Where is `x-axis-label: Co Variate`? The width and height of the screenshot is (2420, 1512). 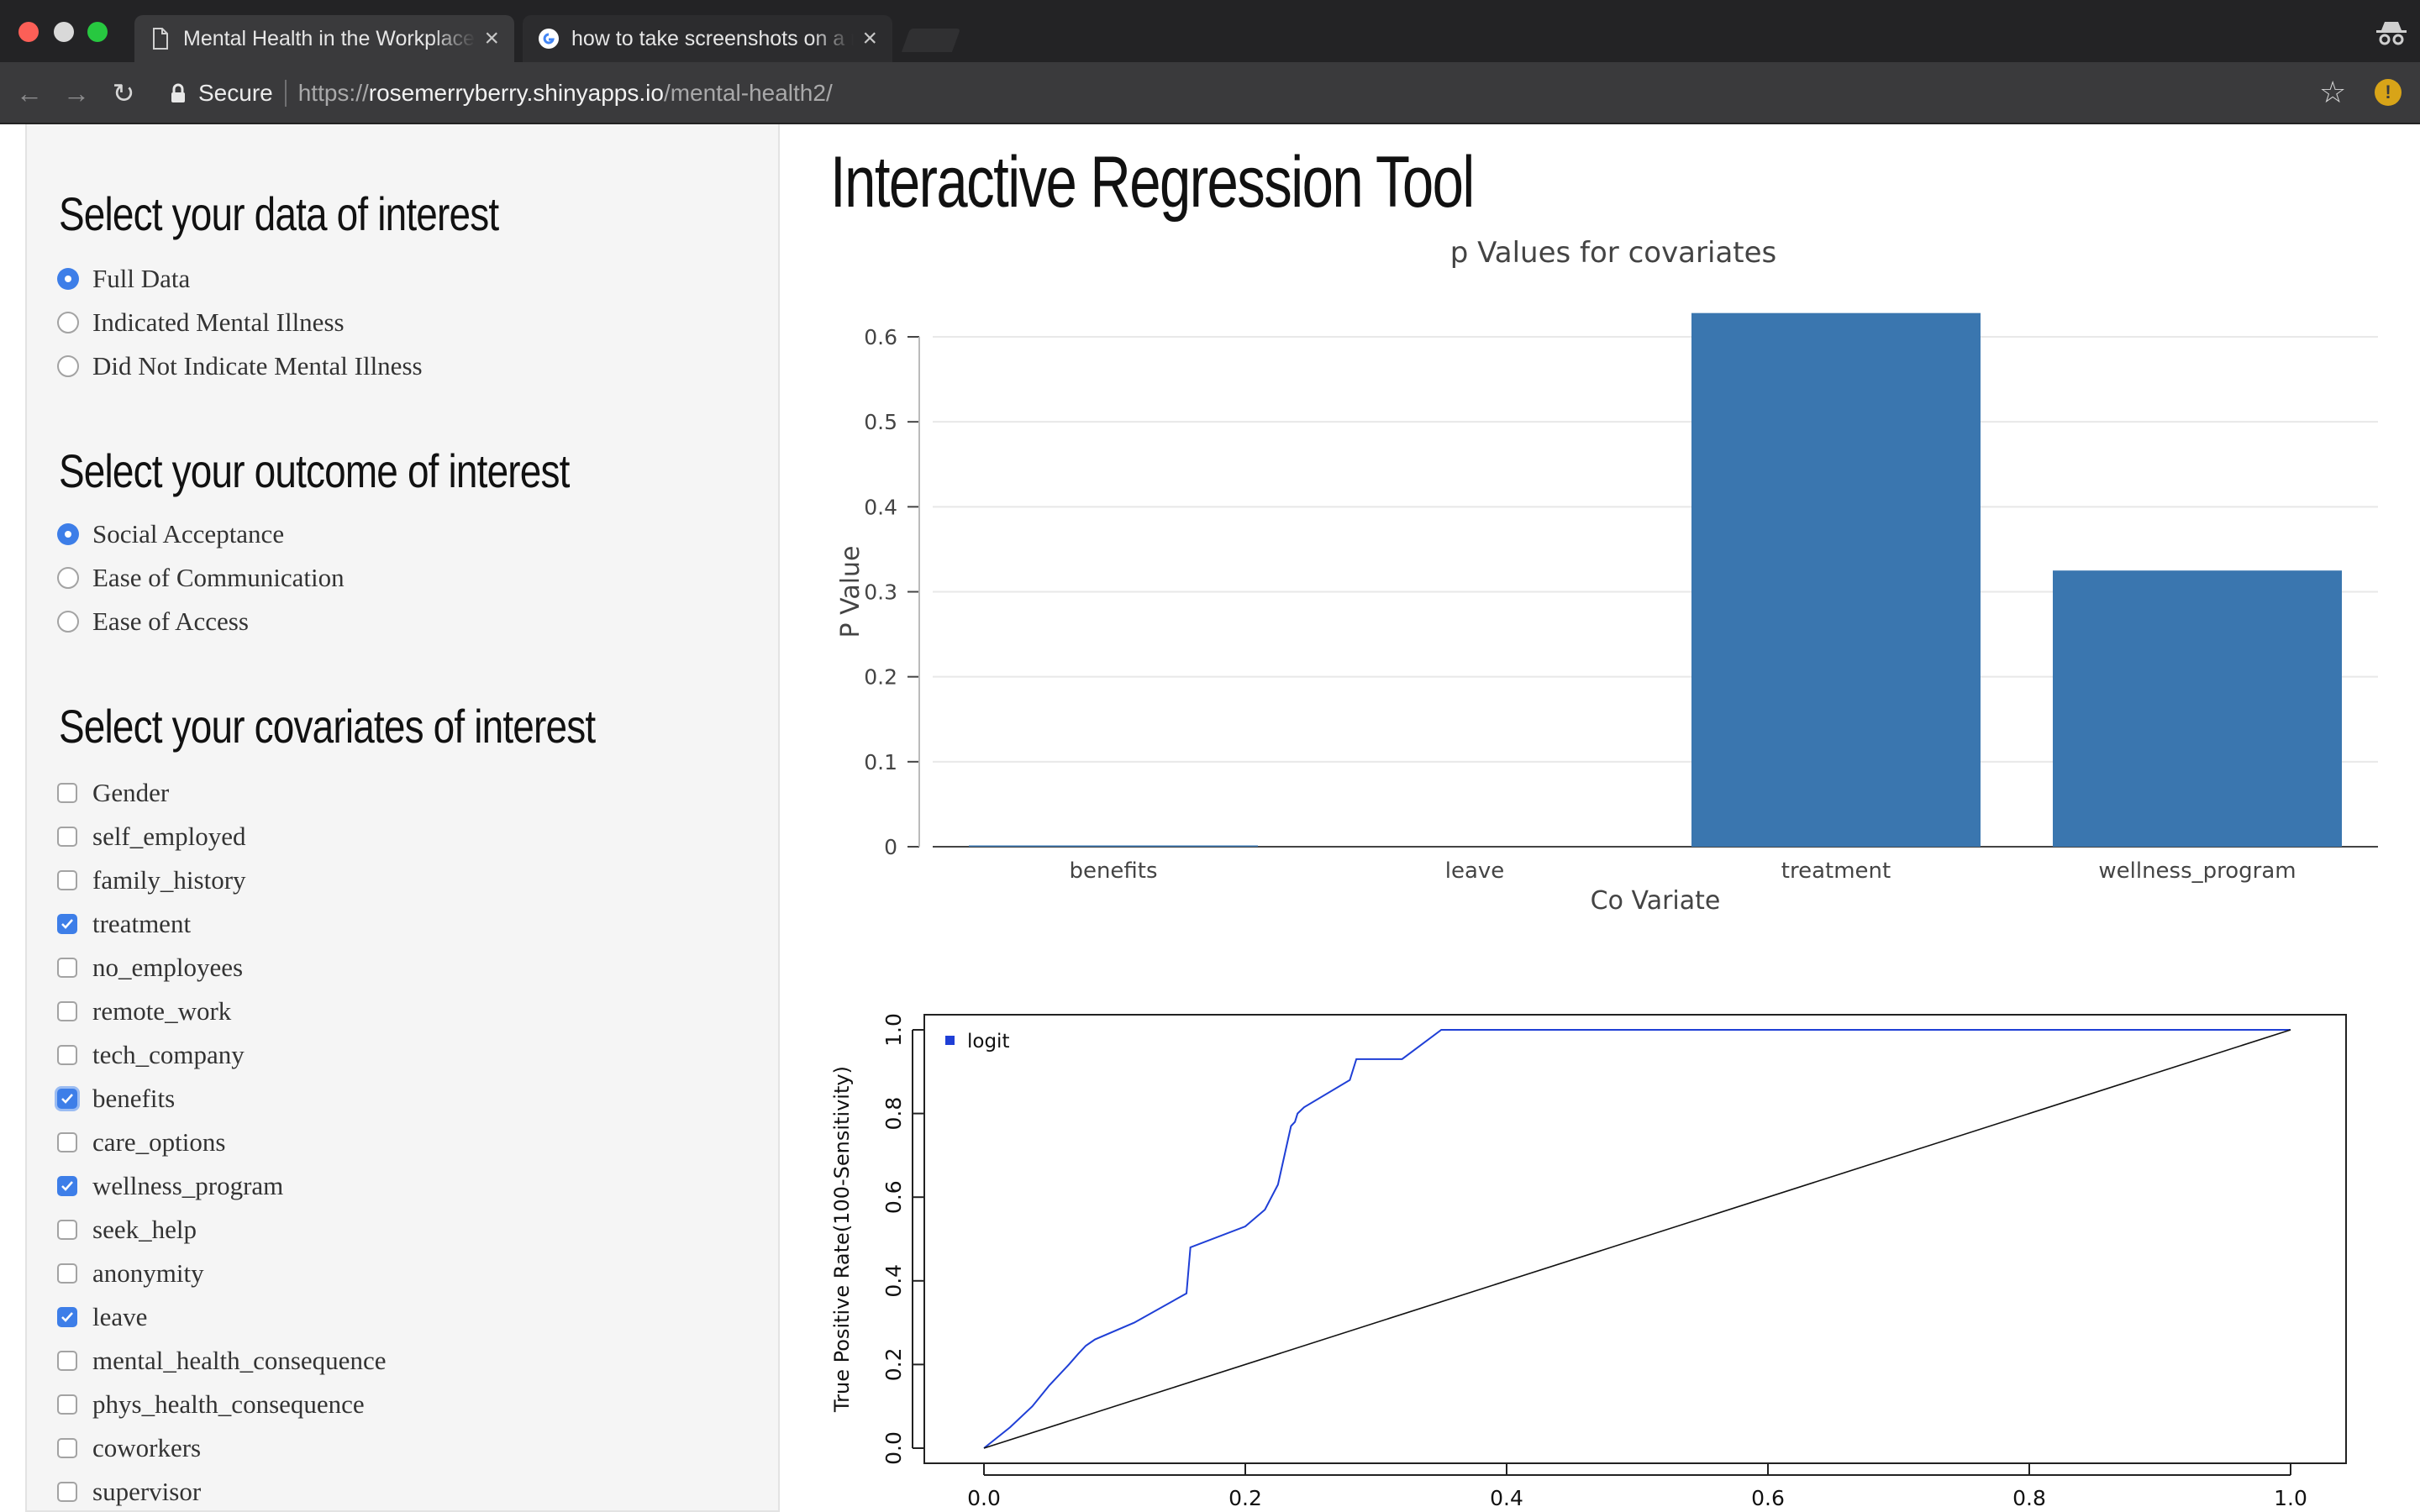 x-axis-label: Co Variate is located at coordinates (1656, 901).